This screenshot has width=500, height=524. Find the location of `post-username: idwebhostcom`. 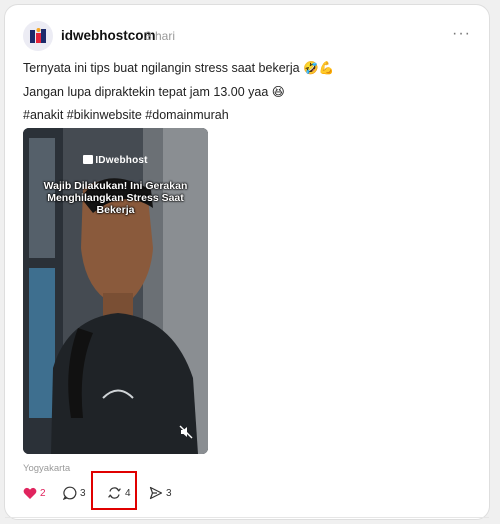

post-username: idwebhostcom is located at coordinates (108, 35).